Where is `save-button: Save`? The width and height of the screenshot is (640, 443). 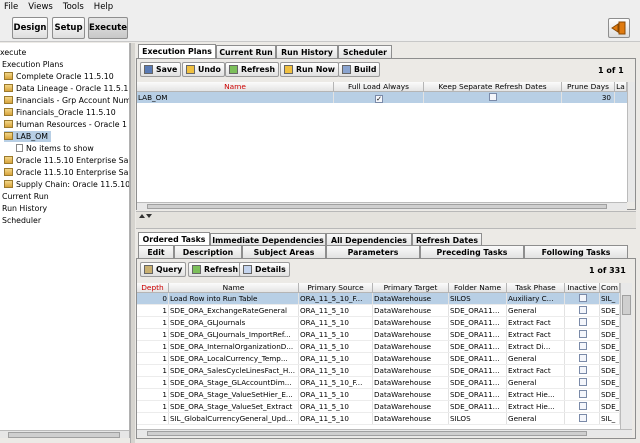 save-button: Save is located at coordinates (161, 69).